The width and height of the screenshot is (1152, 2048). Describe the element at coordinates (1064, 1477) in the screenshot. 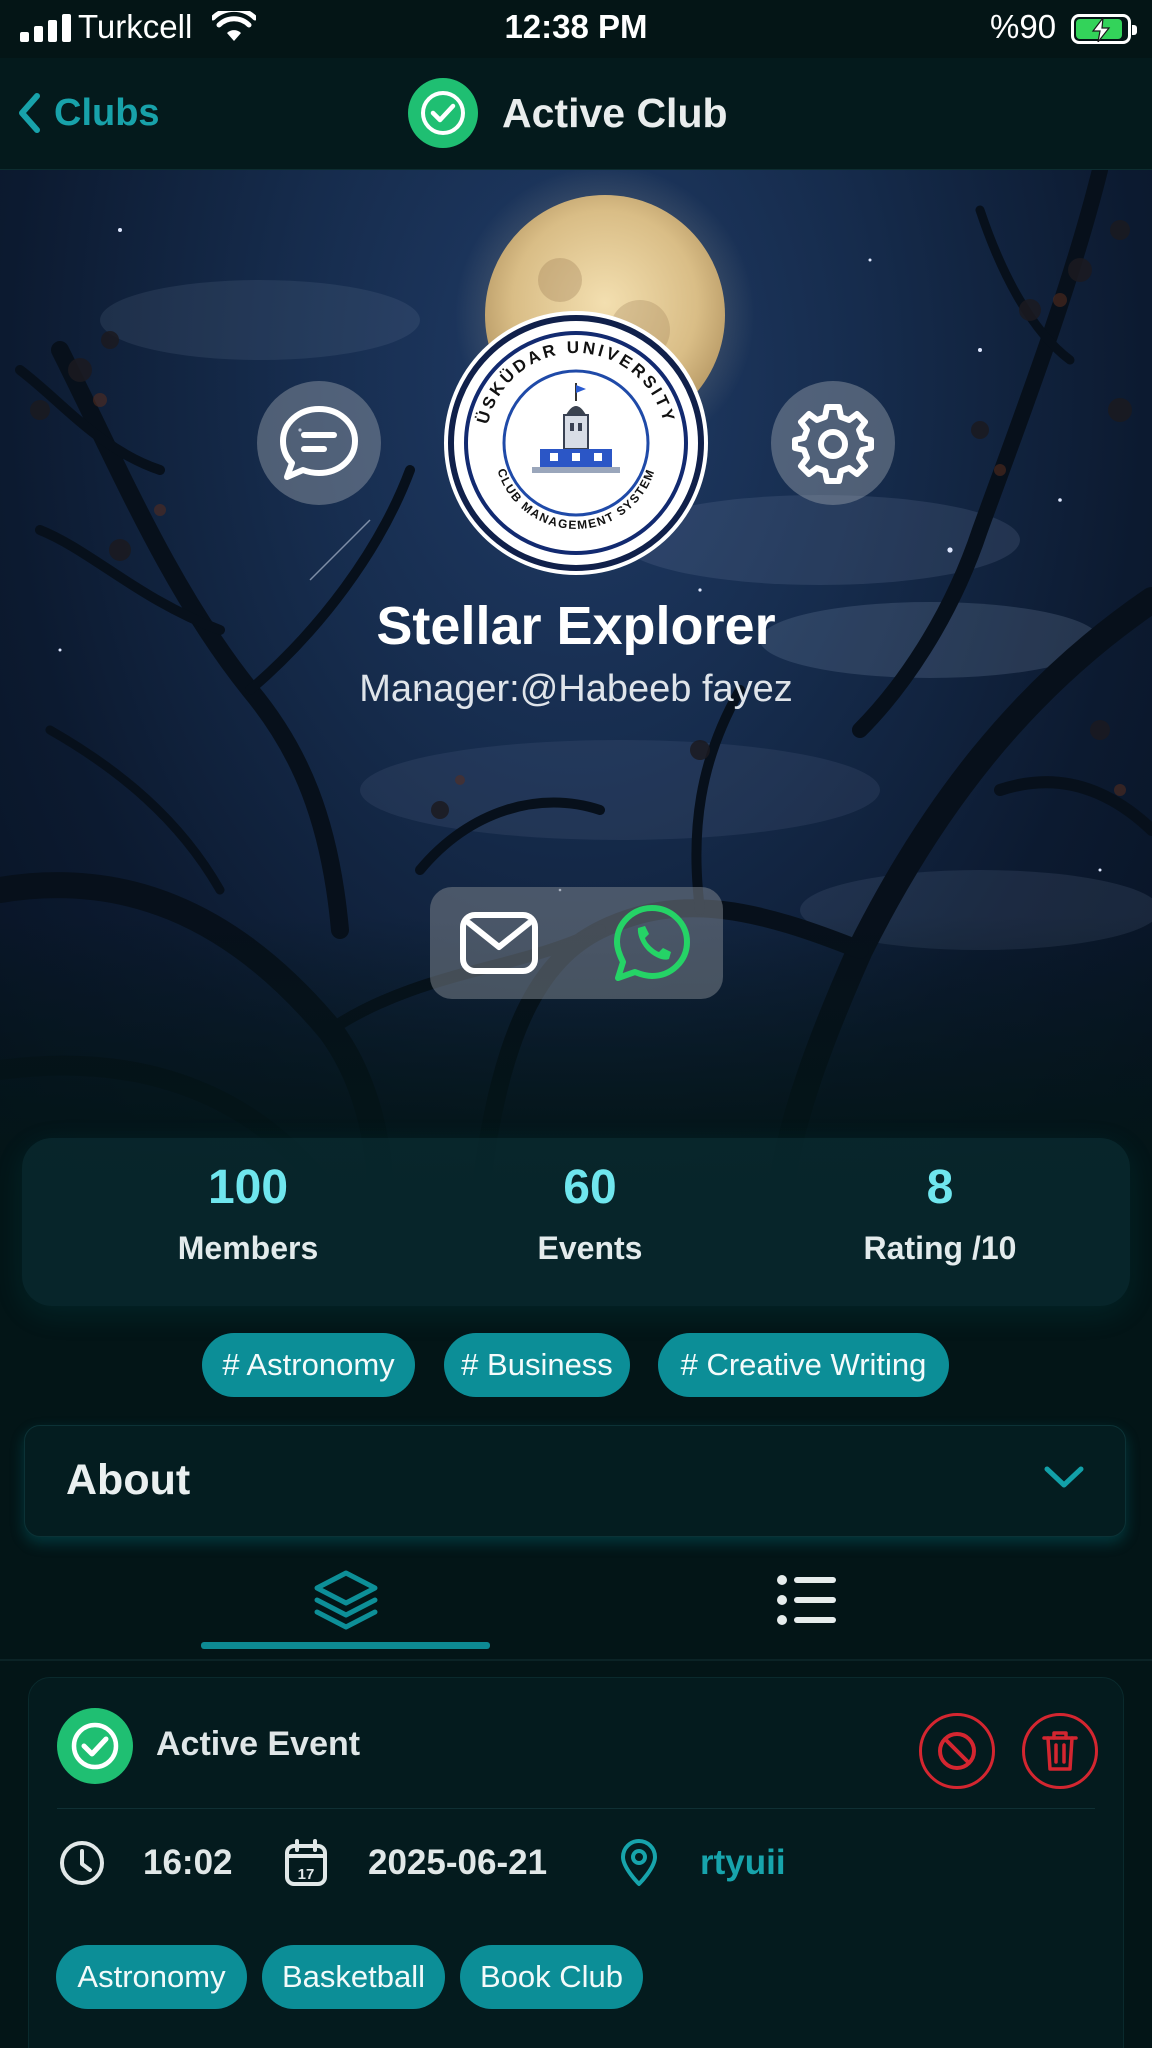

I see `chevron-down-icon` at that location.